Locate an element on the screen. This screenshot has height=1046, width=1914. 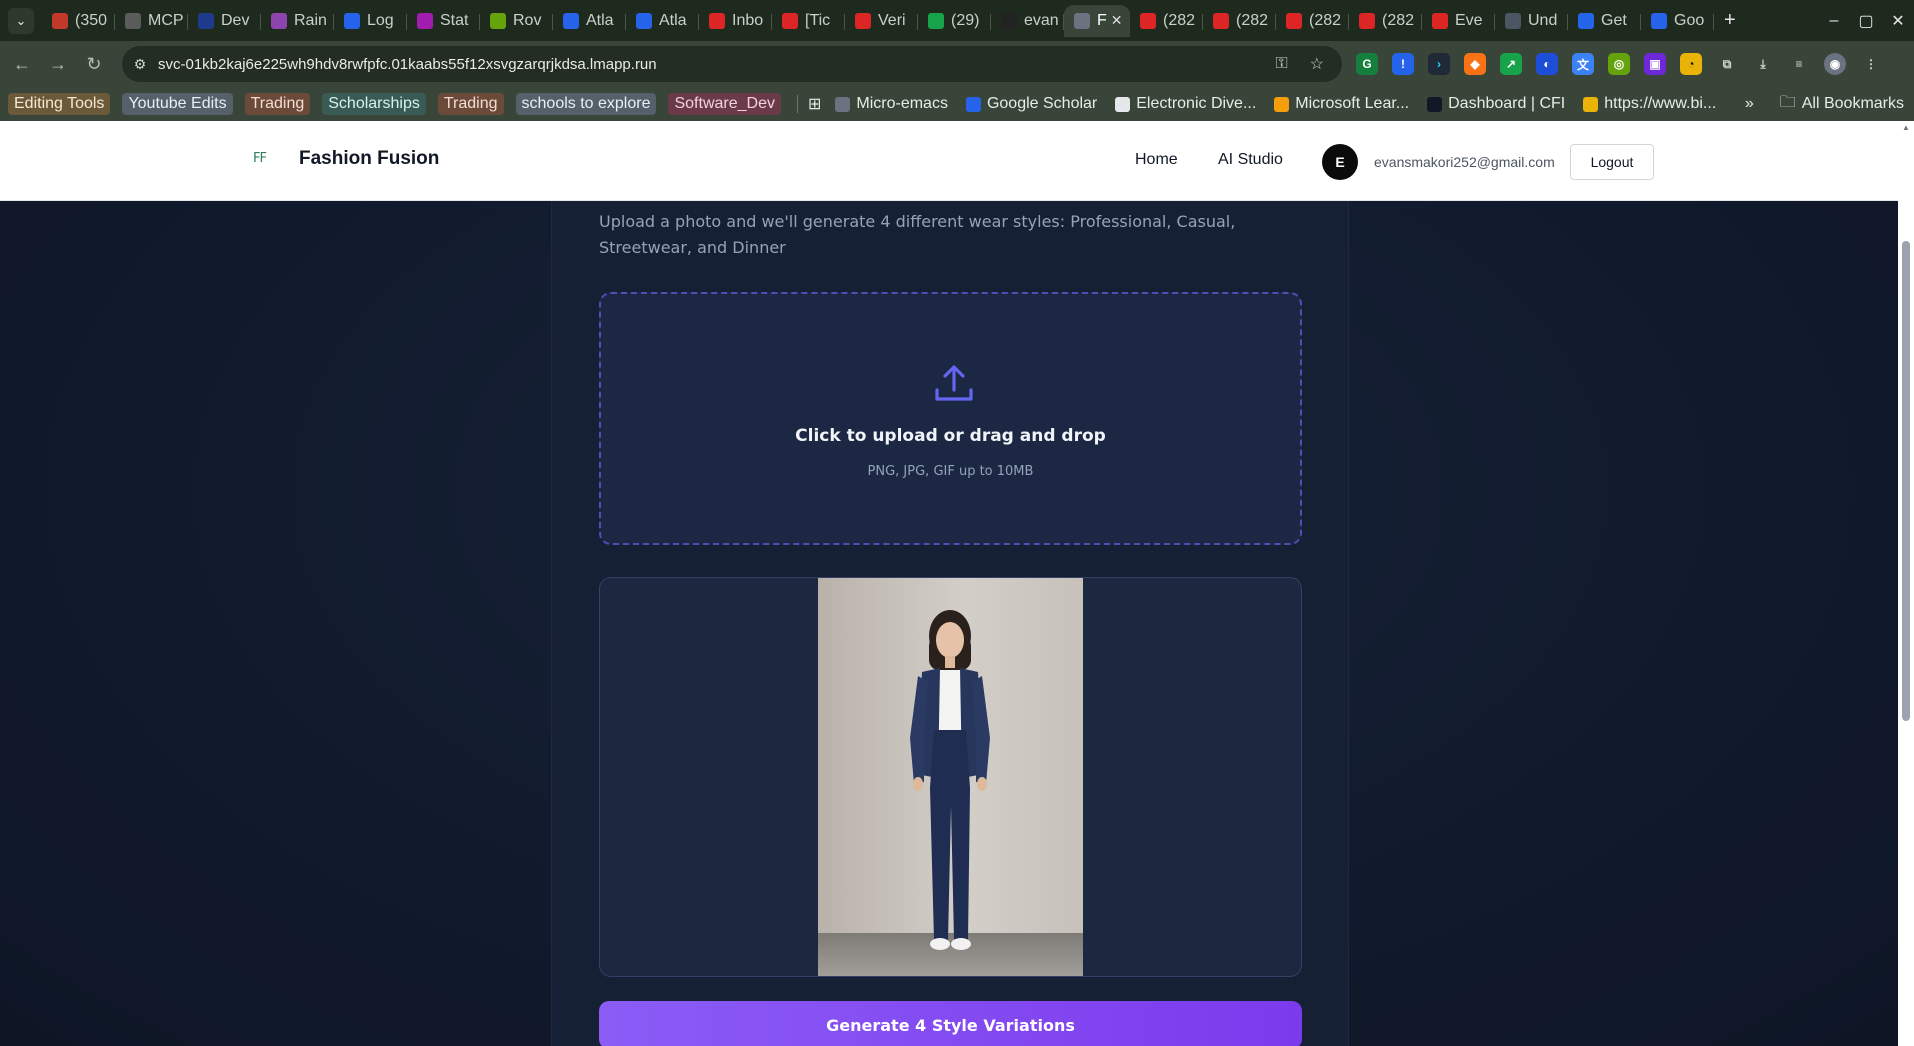
browser-tab: Rov is located at coordinates (516, 21).